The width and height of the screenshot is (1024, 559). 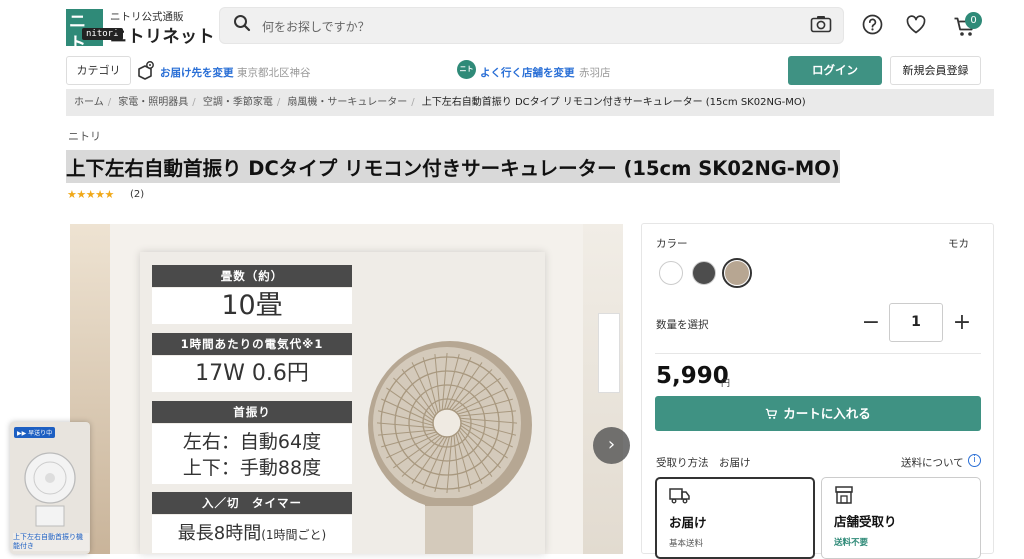 I want to click on add-to-cart-button: カートに入れる, so click(x=818, y=413).